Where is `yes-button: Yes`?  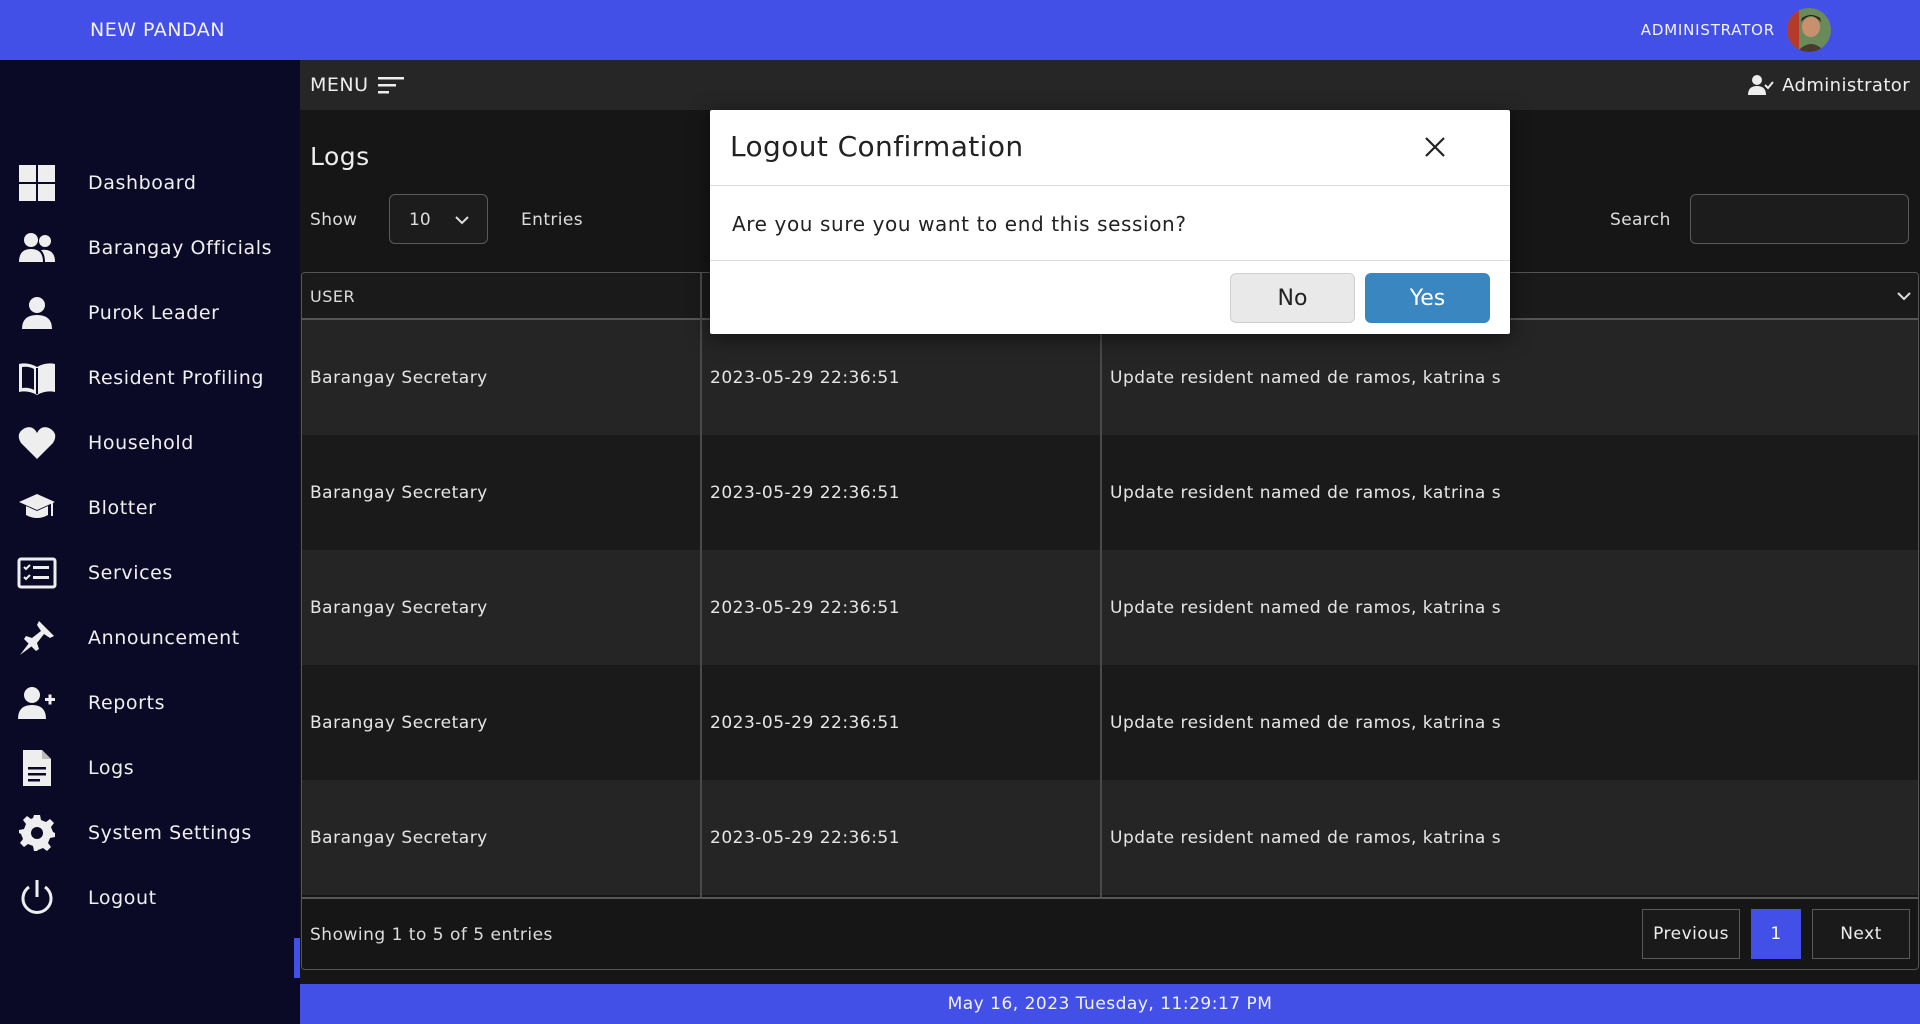
yes-button: Yes is located at coordinates (1427, 298).